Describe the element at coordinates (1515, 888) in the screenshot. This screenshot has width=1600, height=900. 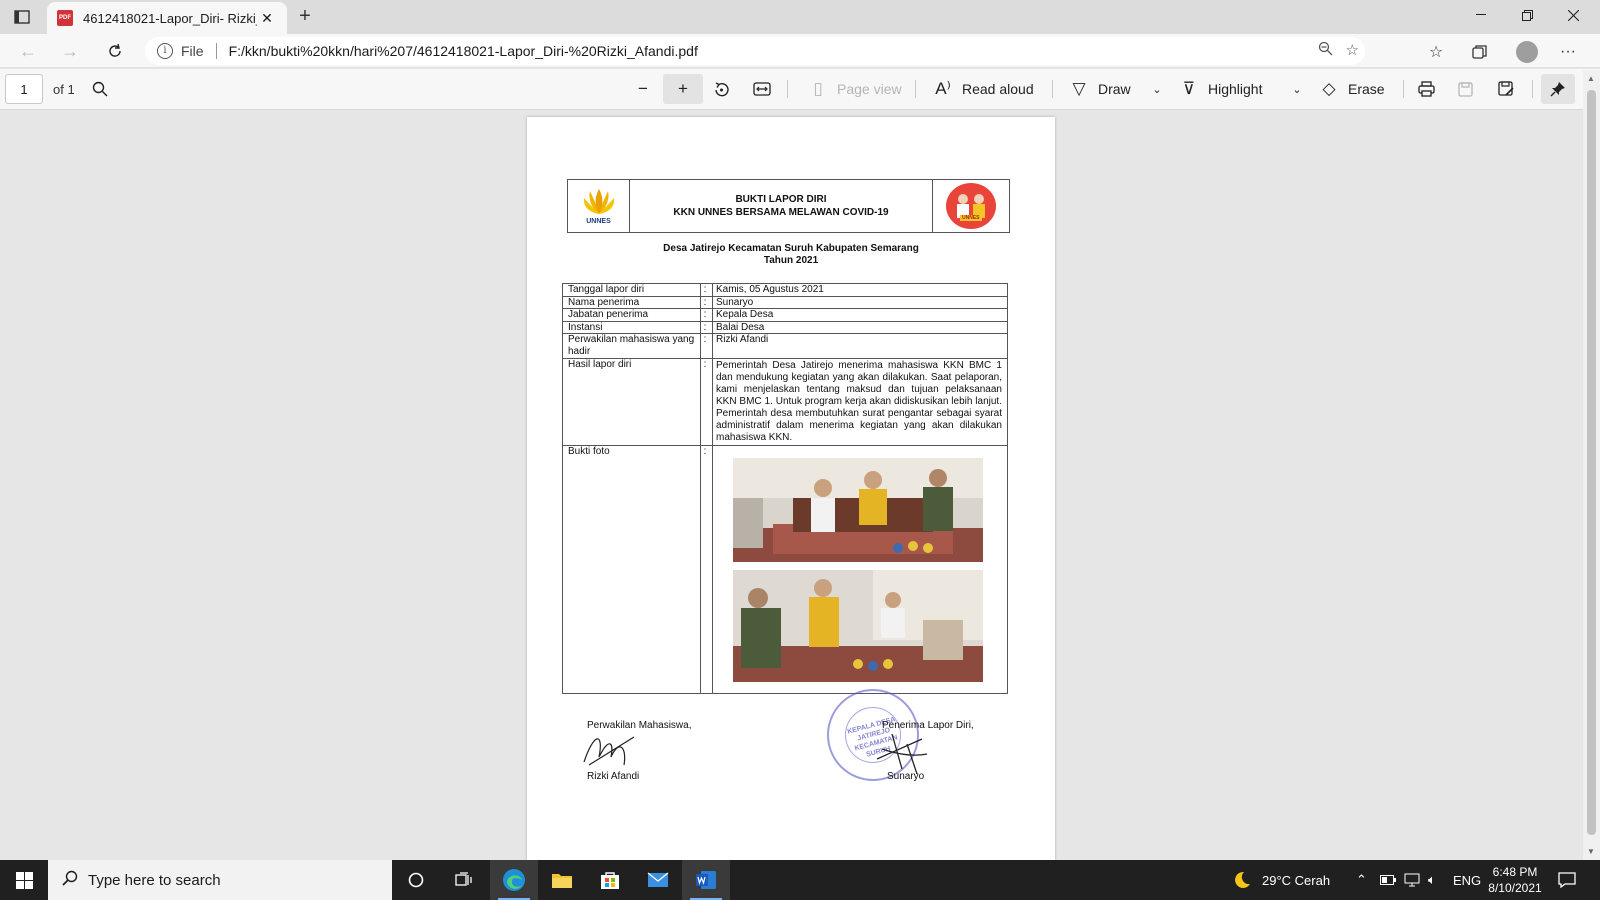
I see `clock-date: 8/10/2021` at that location.